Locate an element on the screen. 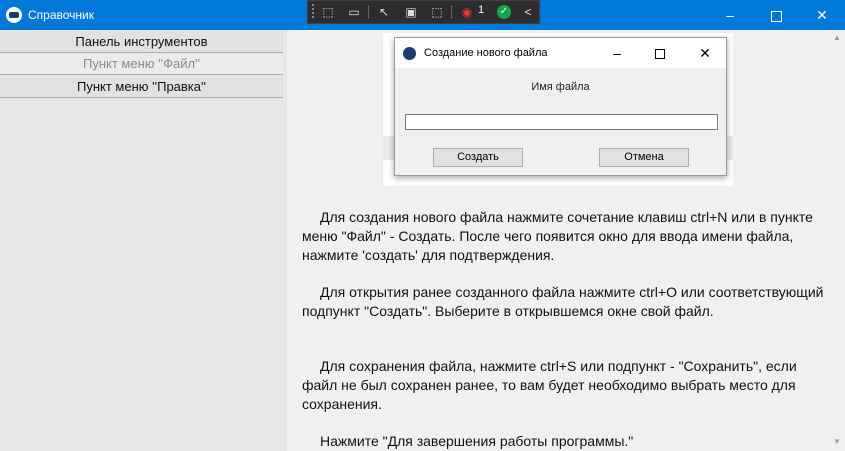 This screenshot has height=451, width=845. debug-toolbar: ⬚ ▭ ↖ ▣ ⬚ ◉ 1 ✓ < is located at coordinates (423, 12).